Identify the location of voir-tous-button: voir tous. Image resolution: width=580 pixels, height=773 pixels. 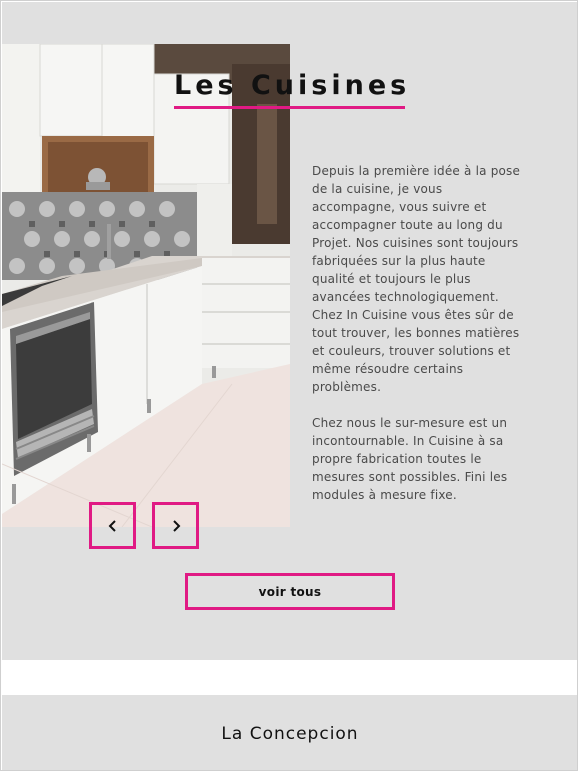
(290, 591).